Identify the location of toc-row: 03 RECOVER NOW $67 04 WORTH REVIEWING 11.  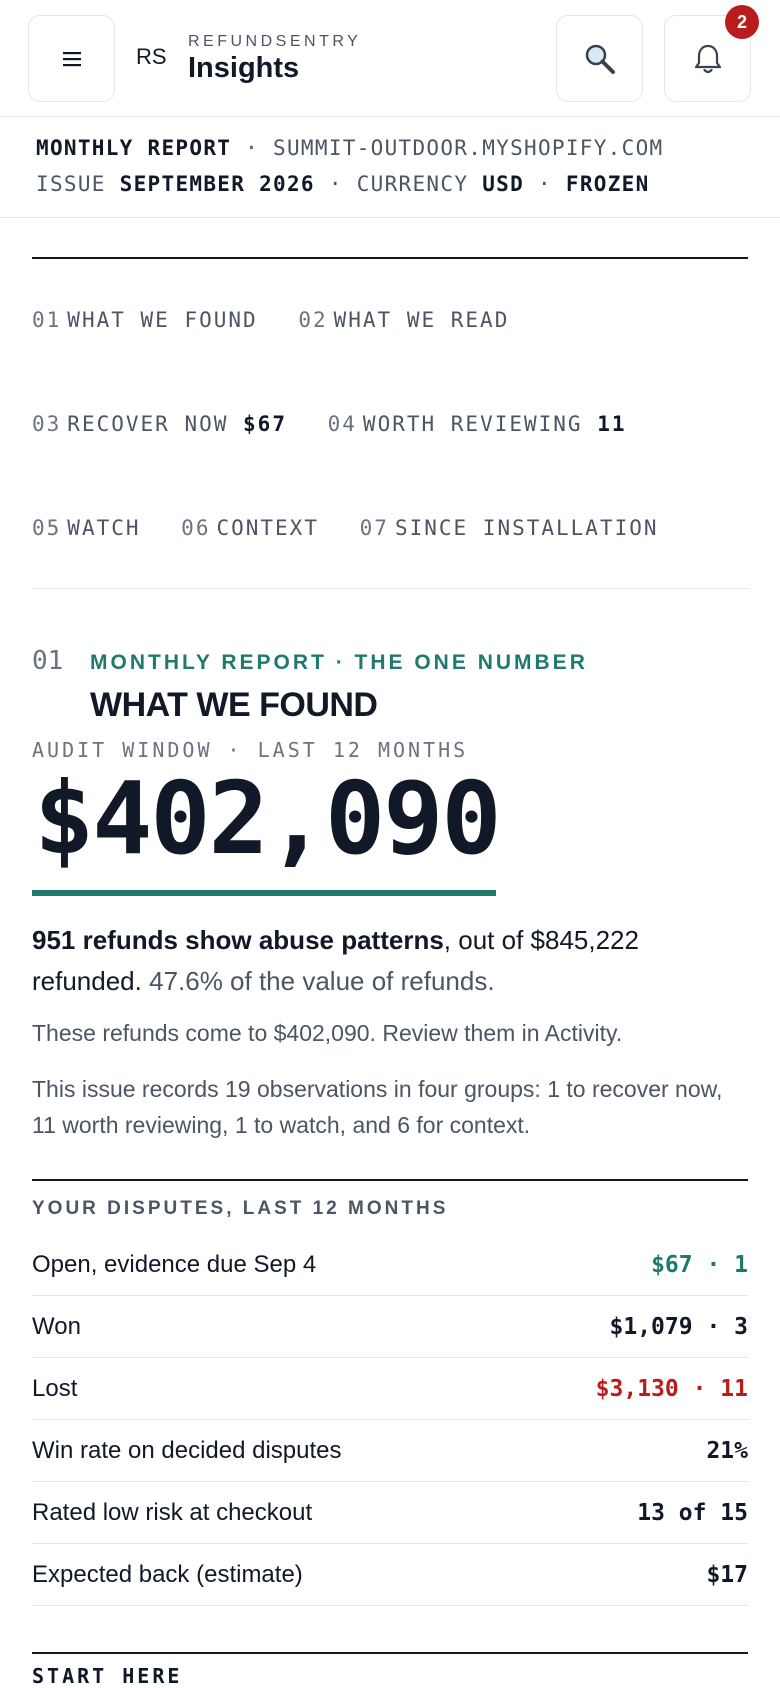
(342, 424).